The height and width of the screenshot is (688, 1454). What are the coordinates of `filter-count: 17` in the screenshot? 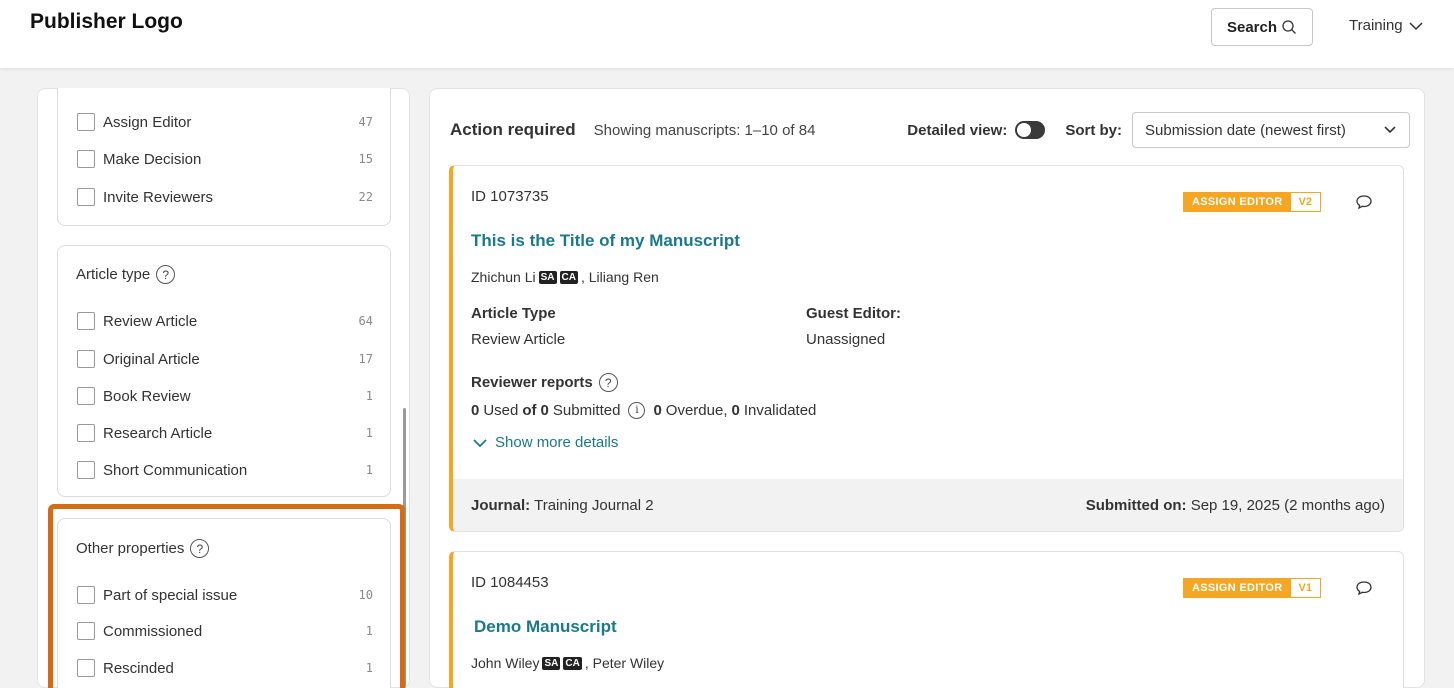 It's located at (365, 359).